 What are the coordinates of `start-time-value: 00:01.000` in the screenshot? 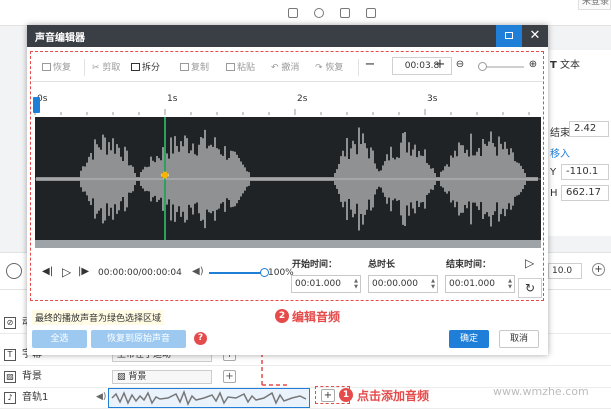 It's located at (318, 284).